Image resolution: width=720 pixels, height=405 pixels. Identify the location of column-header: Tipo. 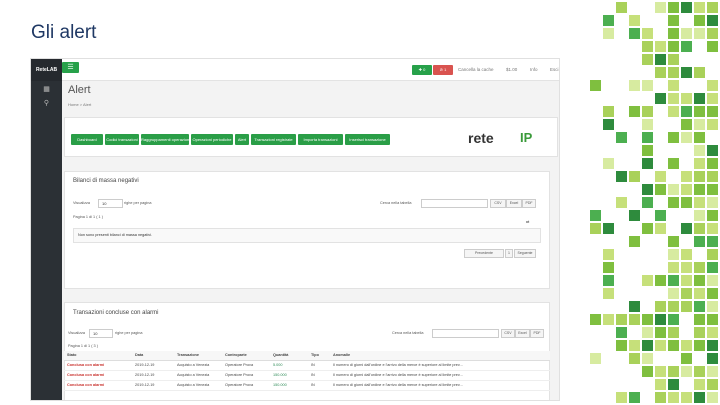
(319, 356).